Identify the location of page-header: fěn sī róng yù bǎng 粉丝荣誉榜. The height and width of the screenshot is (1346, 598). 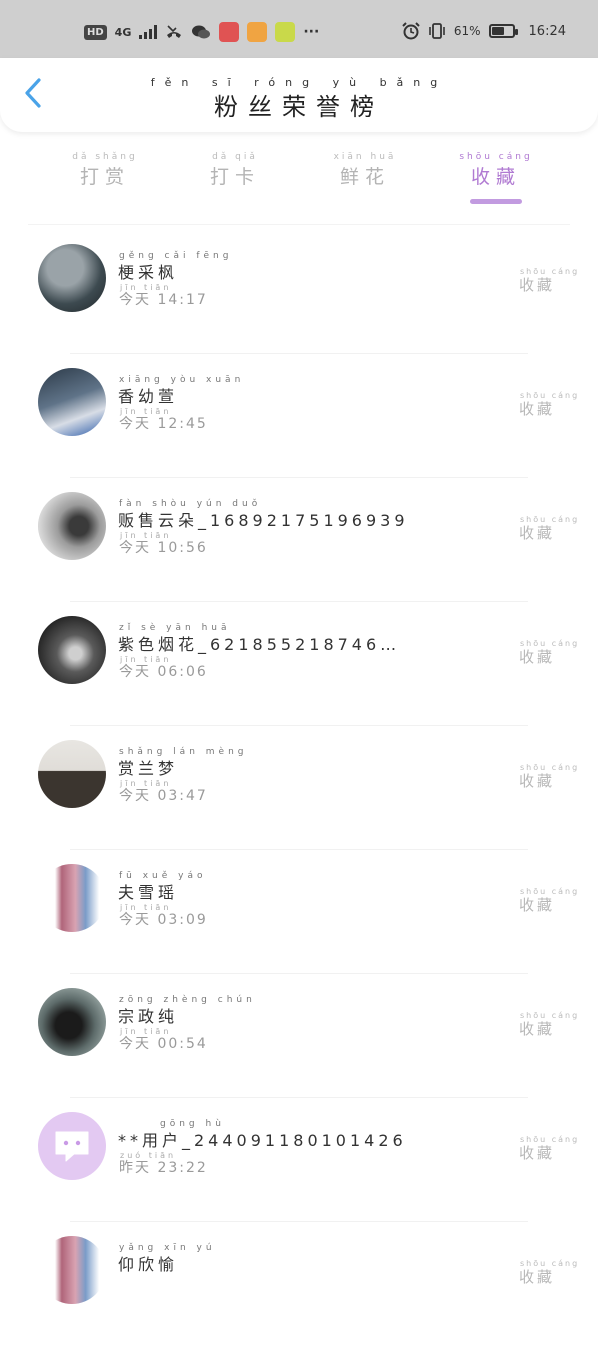
(299, 95).